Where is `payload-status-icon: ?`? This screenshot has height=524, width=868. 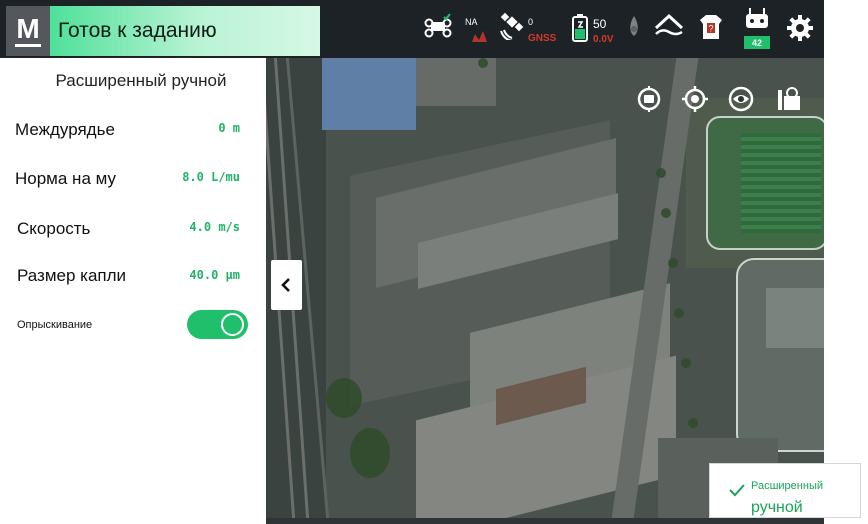
payload-status-icon: ? is located at coordinates (711, 29).